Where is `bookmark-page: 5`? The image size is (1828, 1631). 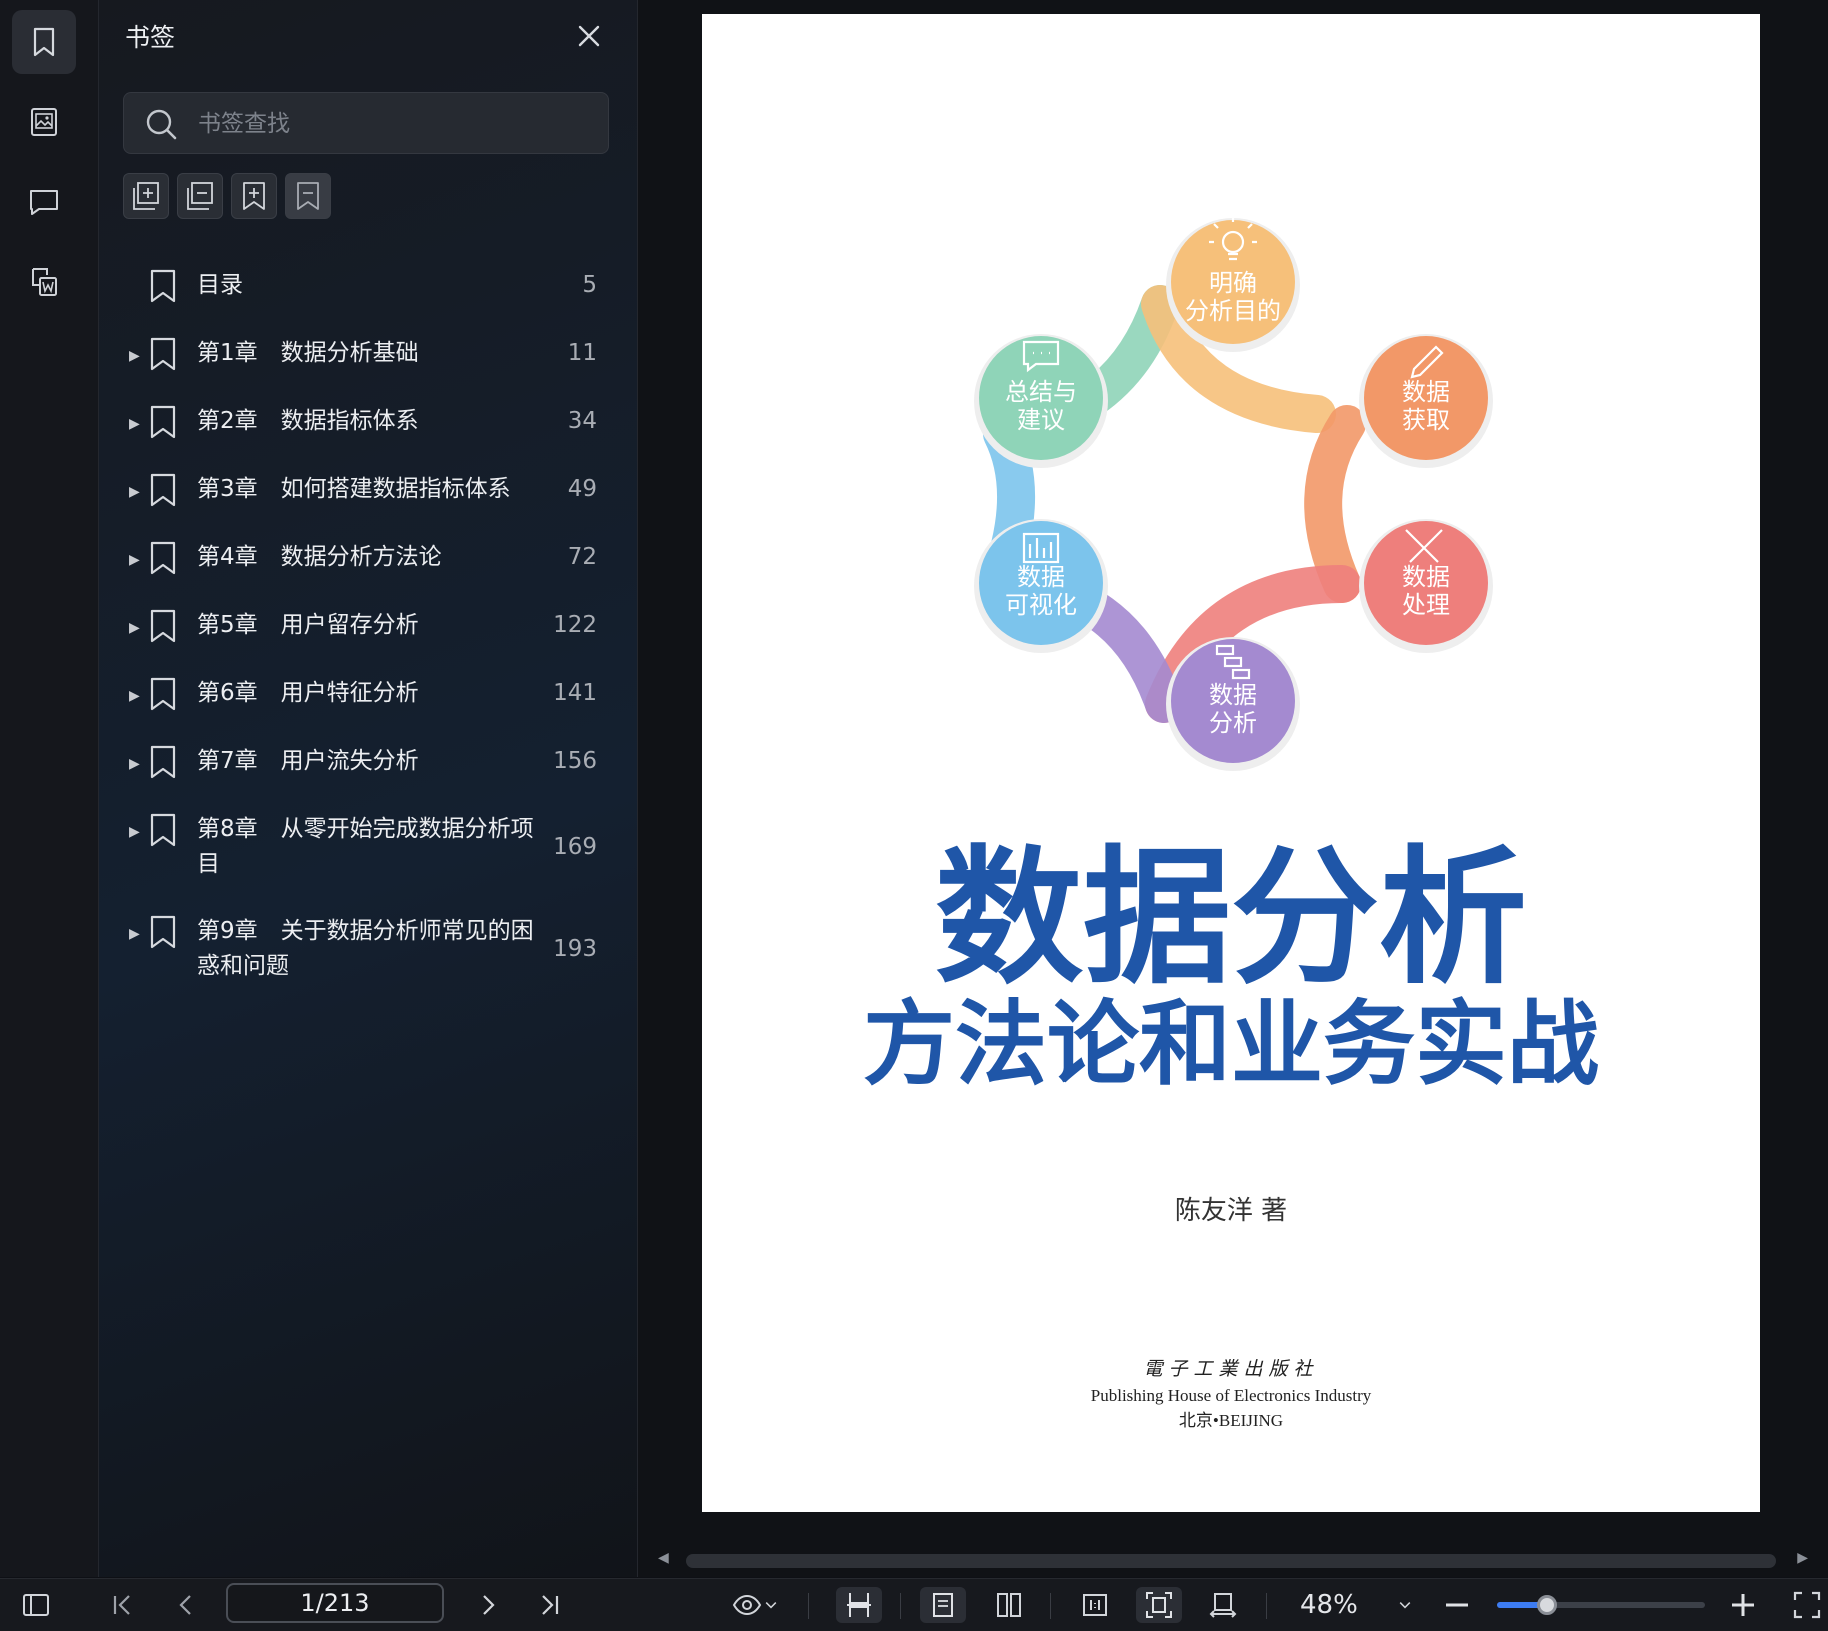
bookmark-page: 5 is located at coordinates (589, 285).